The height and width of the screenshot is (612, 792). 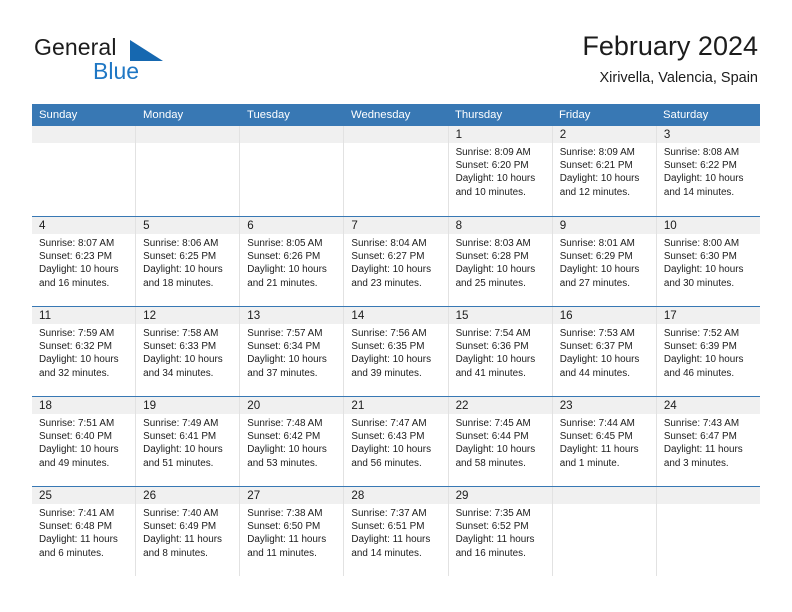 I want to click on sunset-text: Sunset: 6:21 PM, so click(x=596, y=166).